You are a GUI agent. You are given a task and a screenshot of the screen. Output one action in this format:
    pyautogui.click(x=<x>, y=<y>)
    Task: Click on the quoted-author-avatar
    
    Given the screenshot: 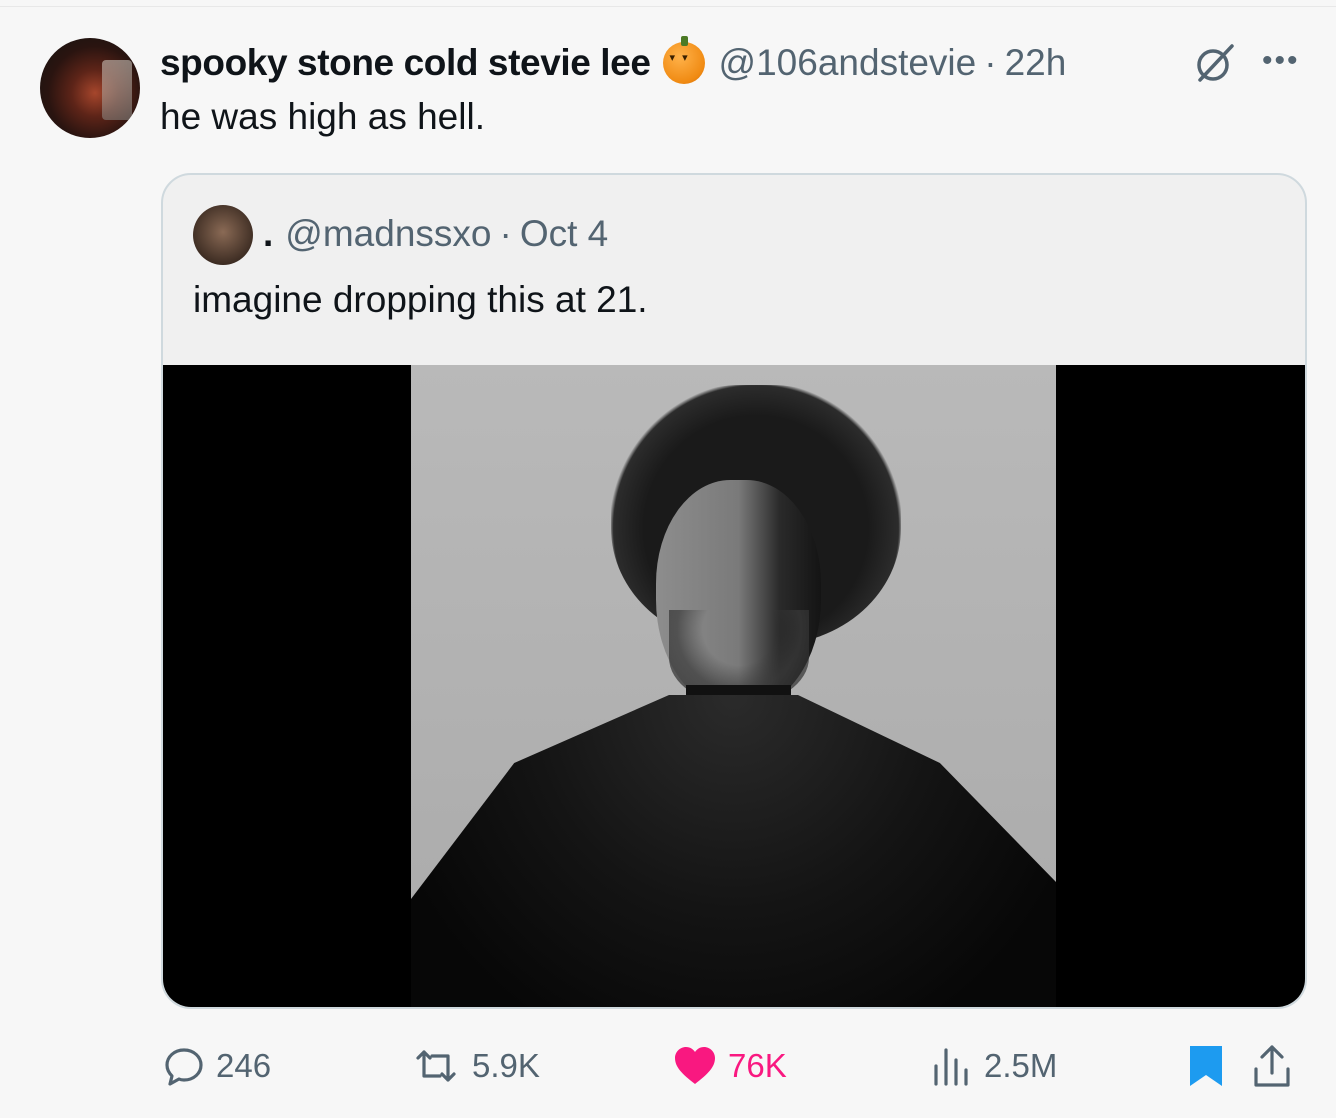 What is the action you would take?
    pyautogui.click(x=223, y=235)
    